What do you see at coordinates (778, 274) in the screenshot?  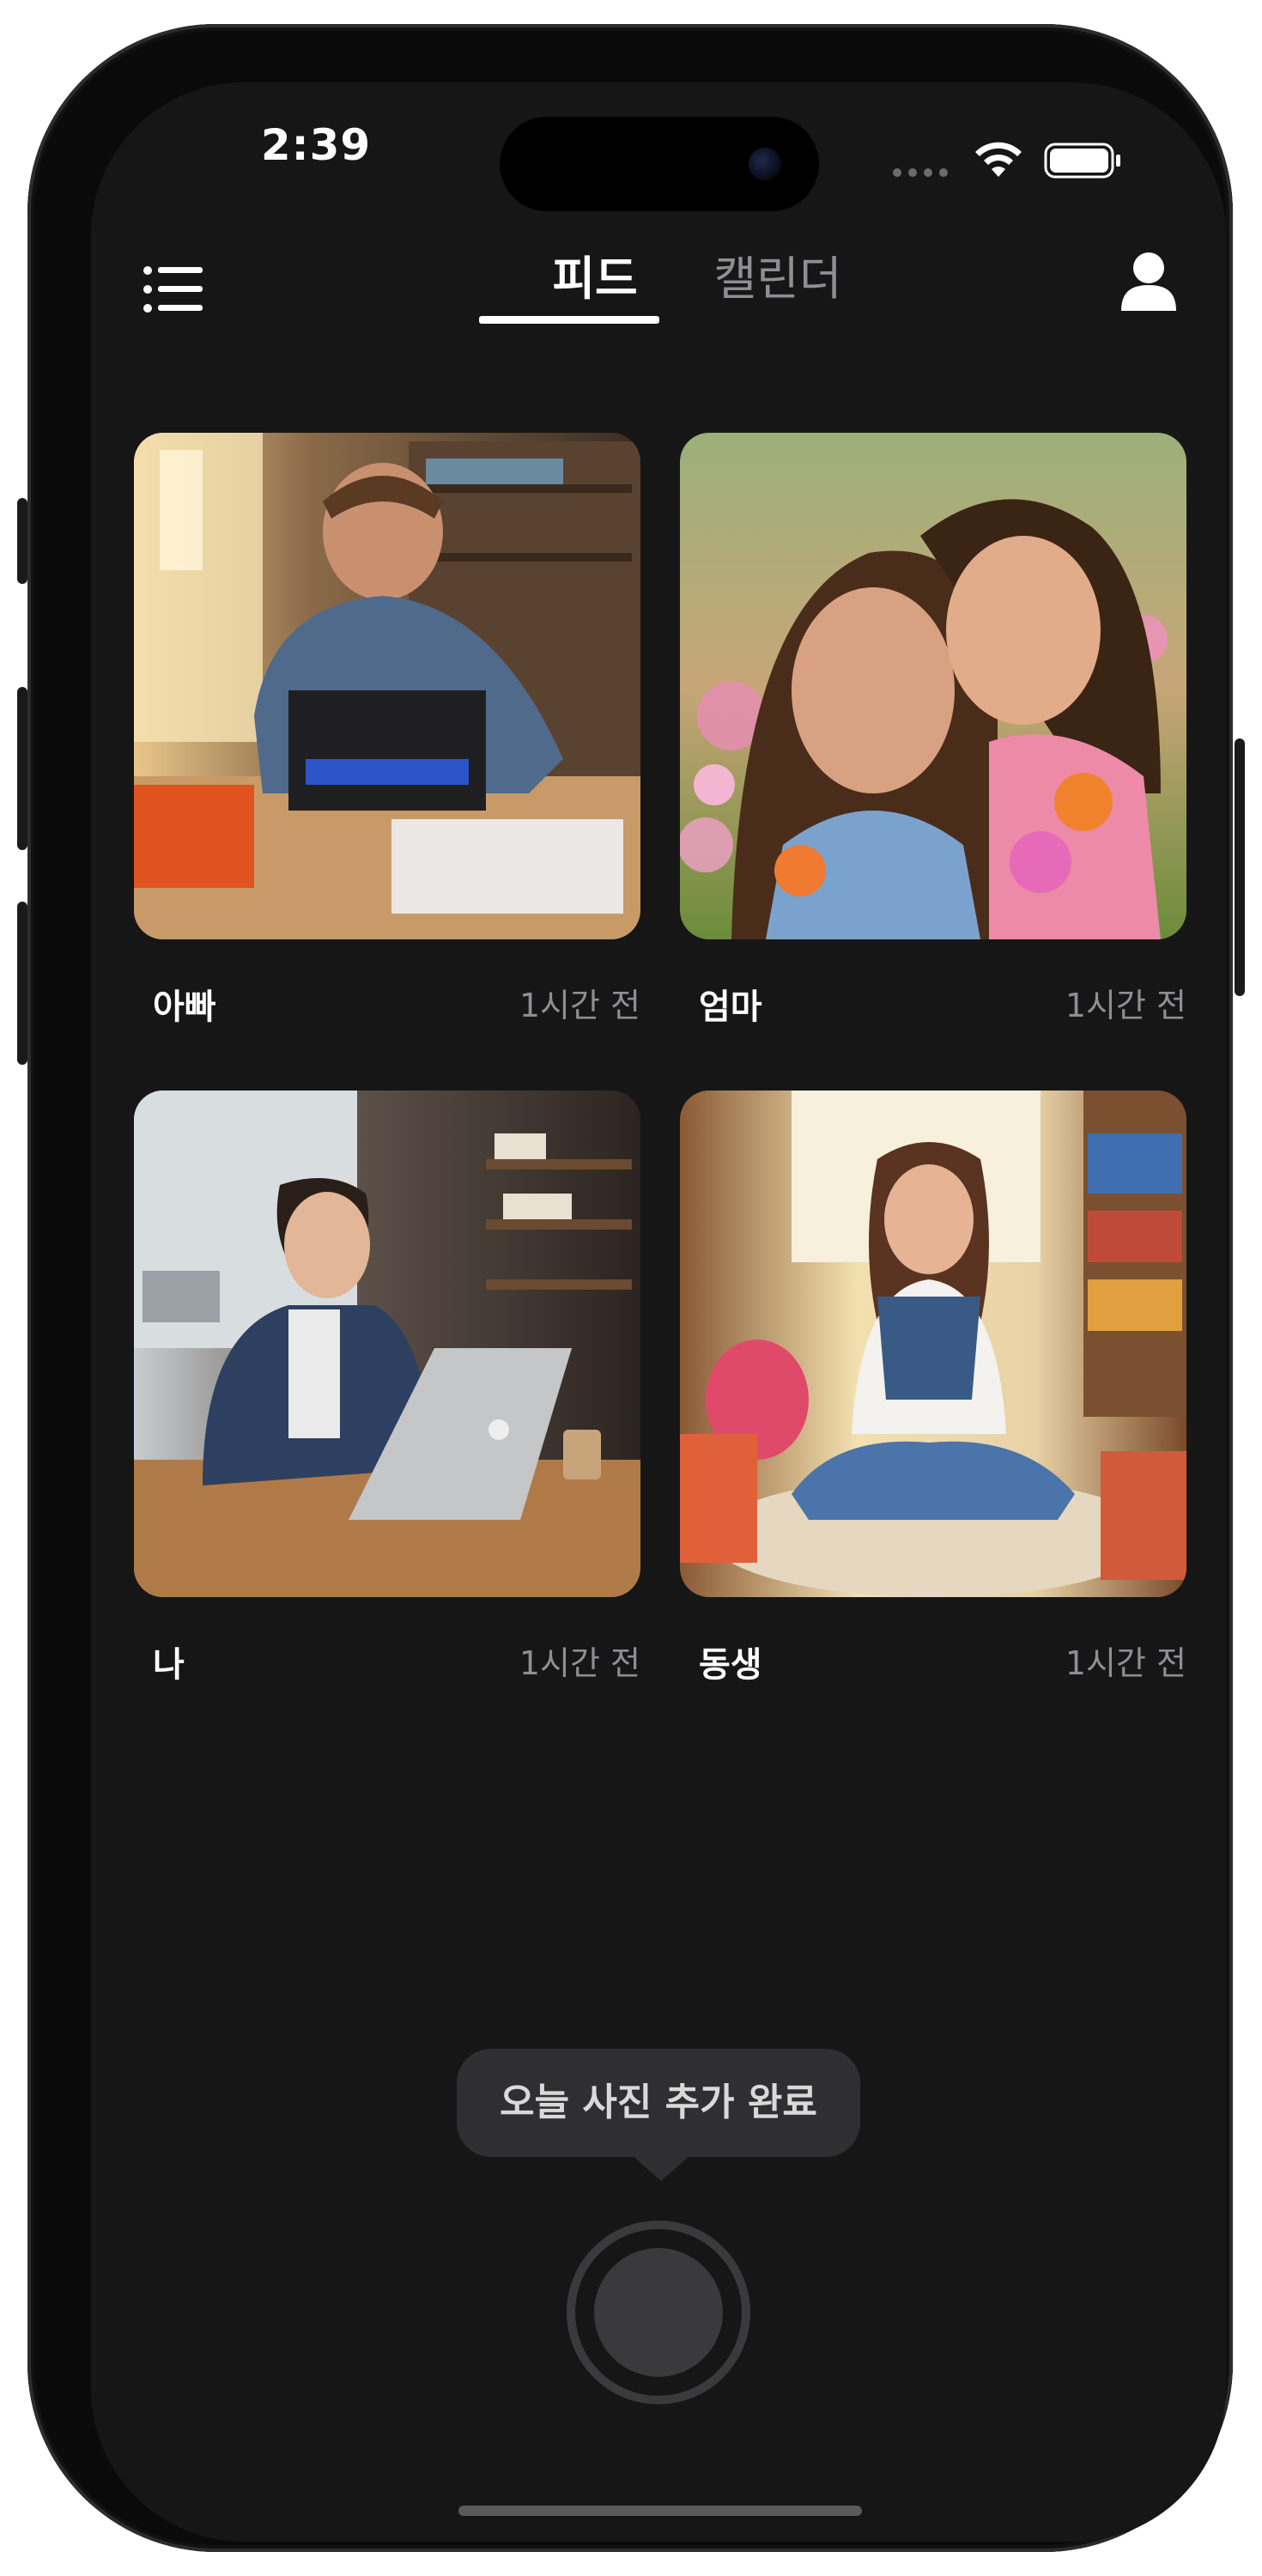 I see `tab-calendar: 캘린더` at bounding box center [778, 274].